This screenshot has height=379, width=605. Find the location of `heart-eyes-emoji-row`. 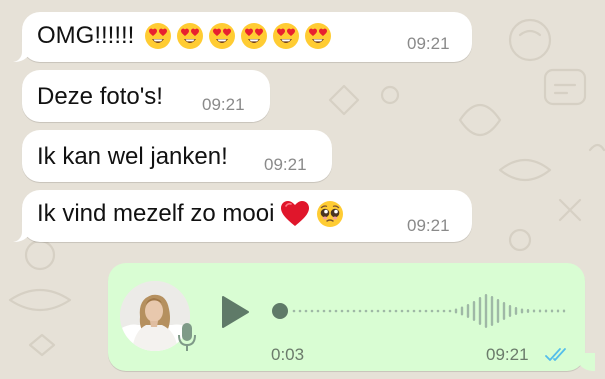

heart-eyes-emoji-row is located at coordinates (238, 36).